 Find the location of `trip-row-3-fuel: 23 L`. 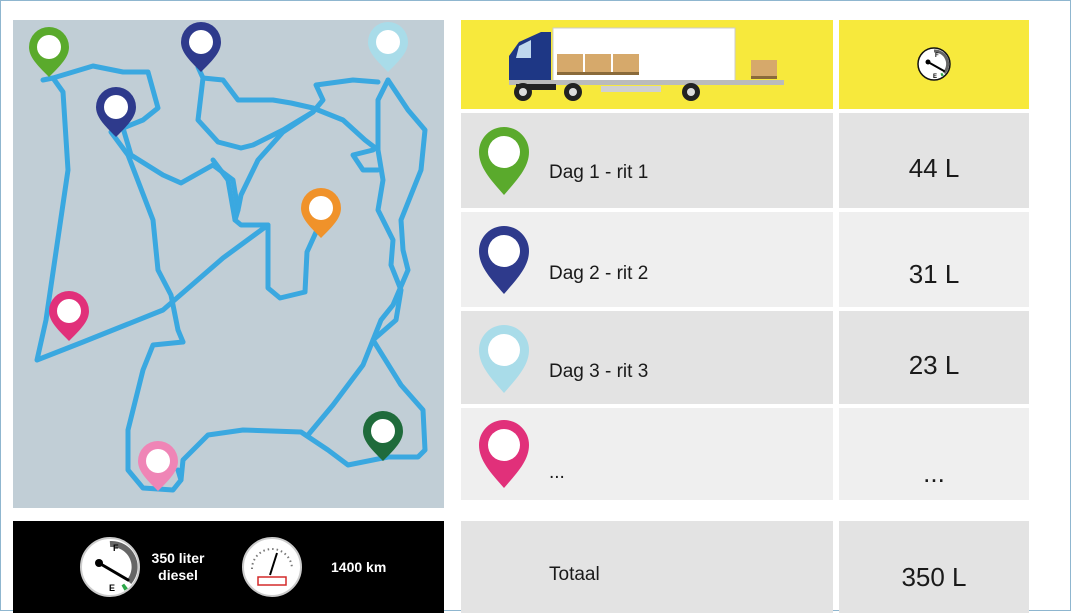

trip-row-3-fuel: 23 L is located at coordinates (934, 357).